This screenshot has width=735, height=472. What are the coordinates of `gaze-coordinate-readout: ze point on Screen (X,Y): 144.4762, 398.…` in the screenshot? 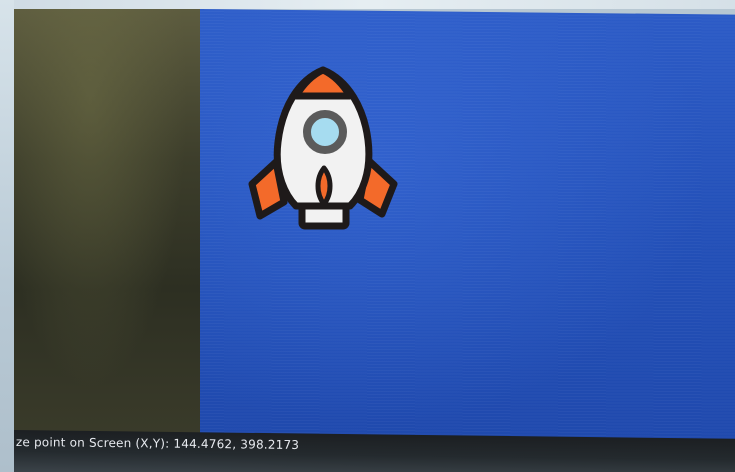 It's located at (157, 443).